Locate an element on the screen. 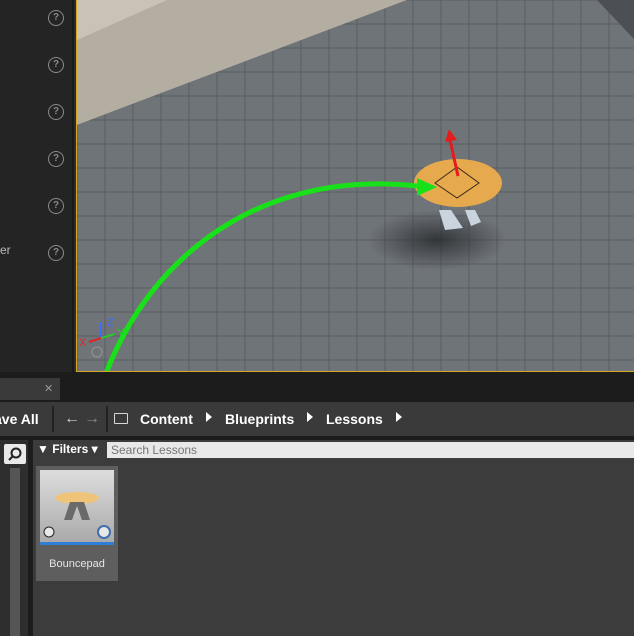 This screenshot has height=636, width=634. forward-arrow-icon: → is located at coordinates (92, 419).